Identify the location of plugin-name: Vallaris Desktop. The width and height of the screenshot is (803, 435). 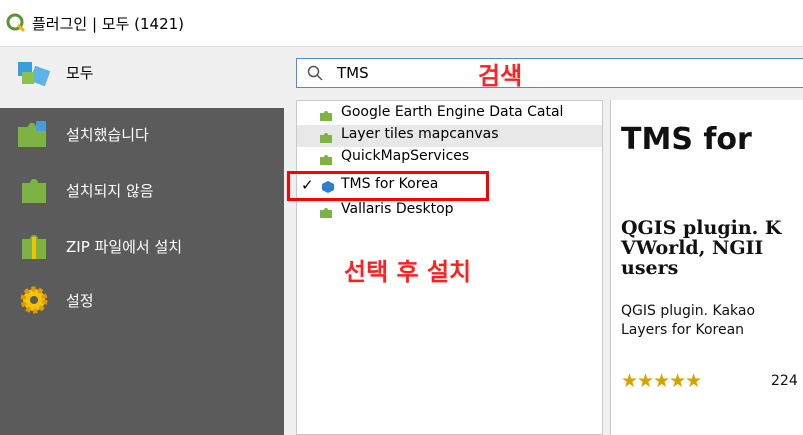
(397, 209).